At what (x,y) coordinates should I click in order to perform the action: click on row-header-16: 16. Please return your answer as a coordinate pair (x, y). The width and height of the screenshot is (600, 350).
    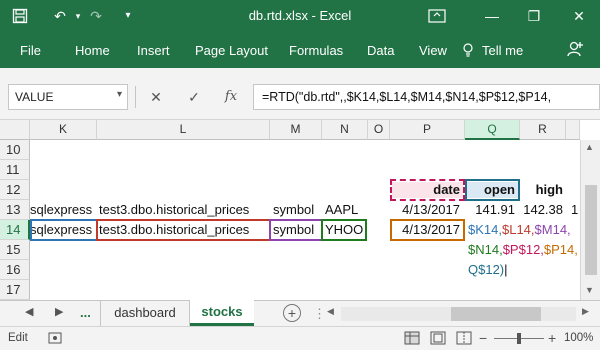
    Looking at the image, I should click on (15, 270).